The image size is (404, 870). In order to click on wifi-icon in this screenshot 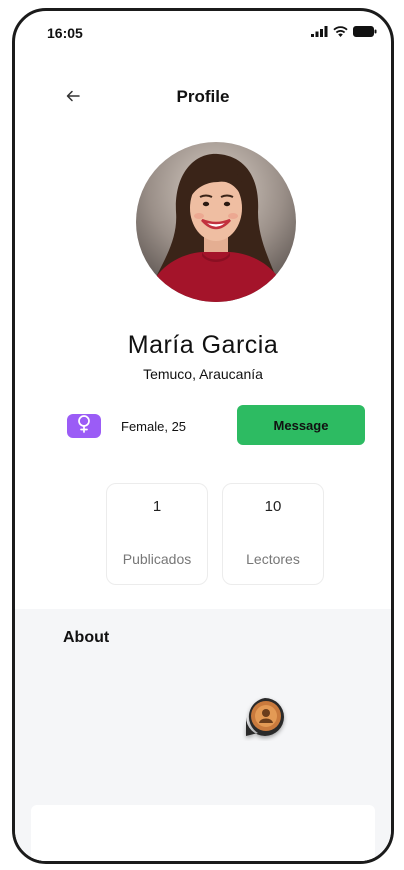, I will do `click(340, 33)`.